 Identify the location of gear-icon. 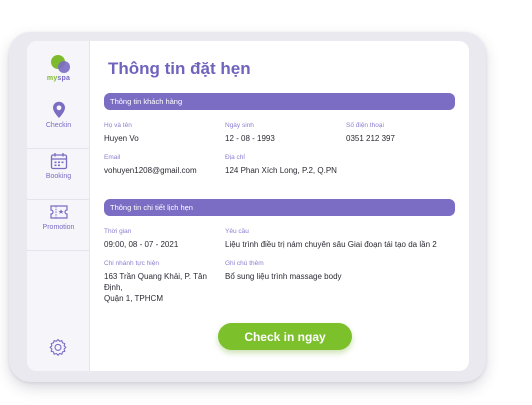
(58, 347).